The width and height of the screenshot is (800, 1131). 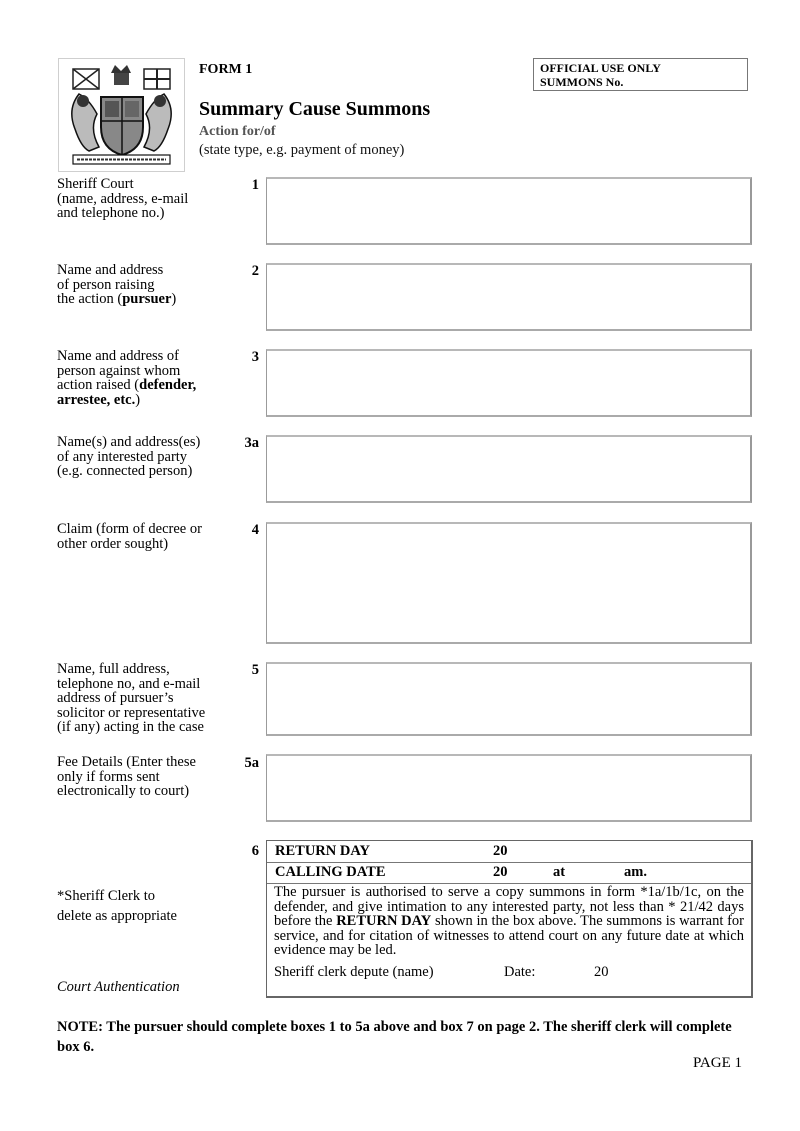 I want to click on action-hint: (state type, e.g. payment of money), so click(x=302, y=150).